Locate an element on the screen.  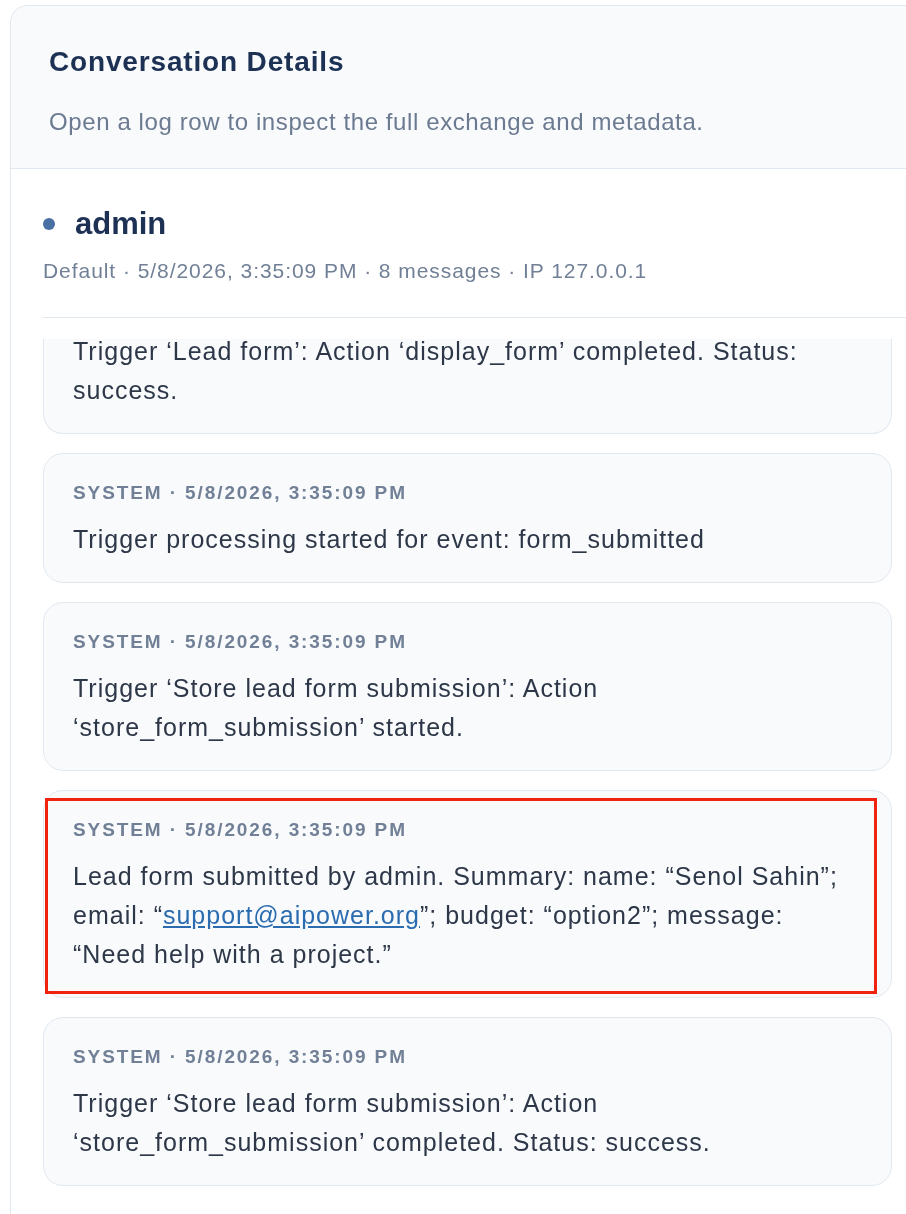
message-text: Trigger processing started for event: form_submitted is located at coordinates (389, 539).